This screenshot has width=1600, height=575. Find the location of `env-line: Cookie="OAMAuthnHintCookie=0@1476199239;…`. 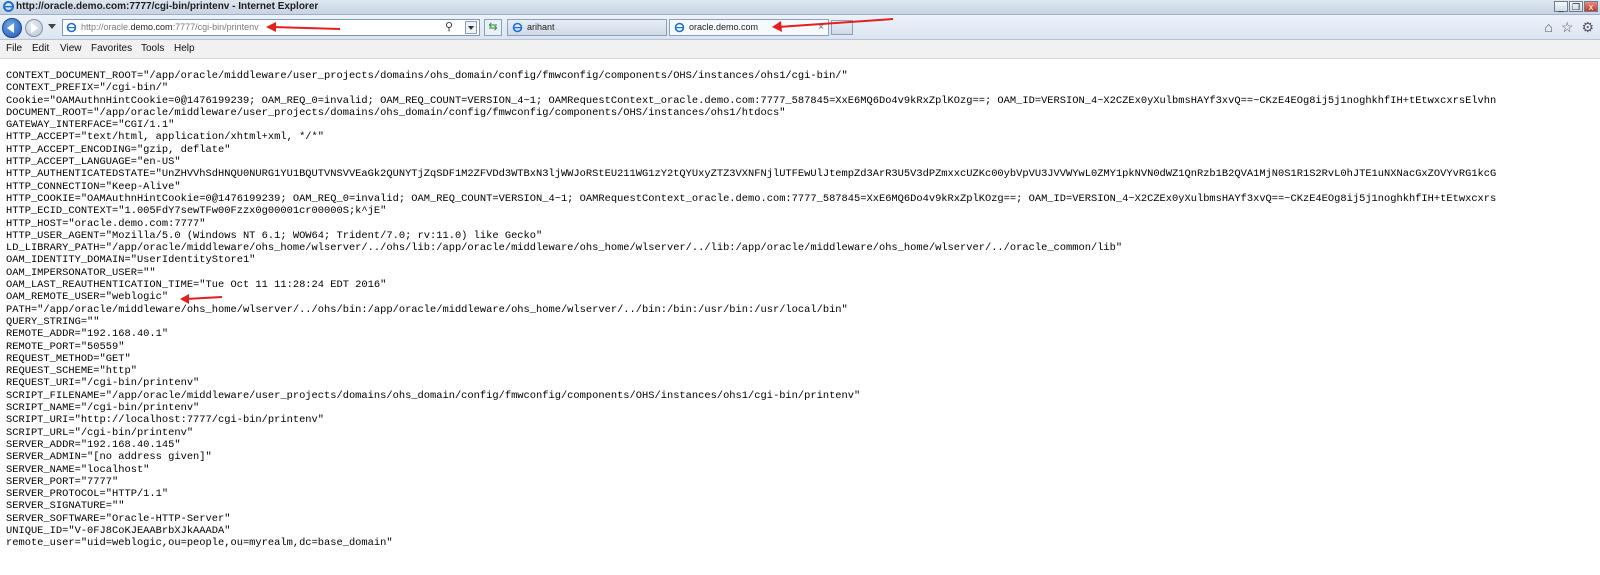

env-line: Cookie="OAMAuthnHintCookie=0@1476199239;… is located at coordinates (751, 100).